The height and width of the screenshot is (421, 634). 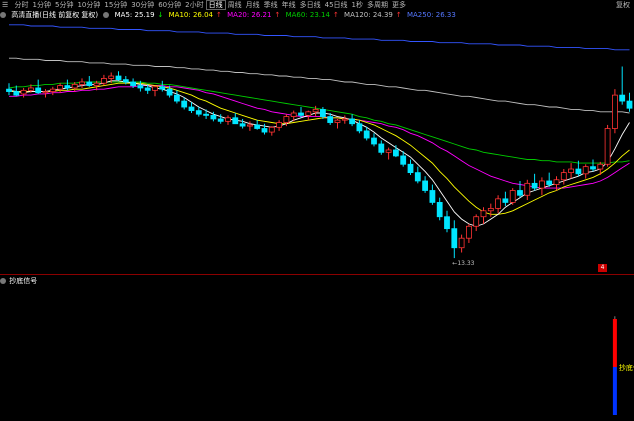 I want to click on right-edge-marker: 4, so click(x=602, y=268).